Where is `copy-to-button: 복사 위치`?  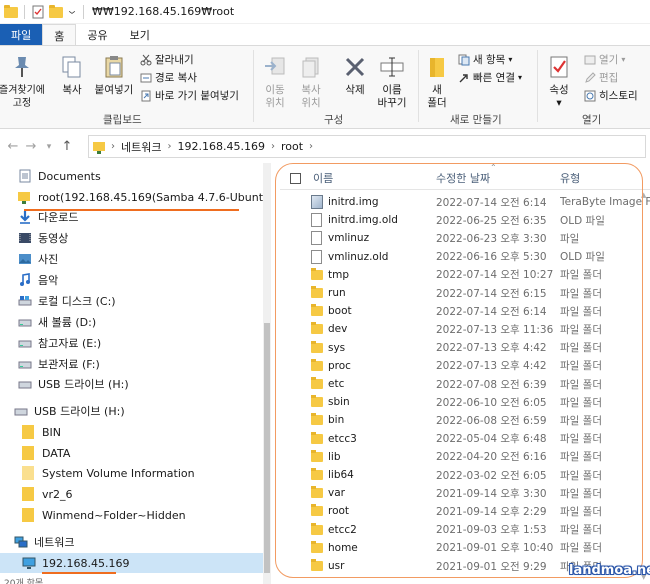
copy-to-button: 복사 위치 is located at coordinates (311, 82).